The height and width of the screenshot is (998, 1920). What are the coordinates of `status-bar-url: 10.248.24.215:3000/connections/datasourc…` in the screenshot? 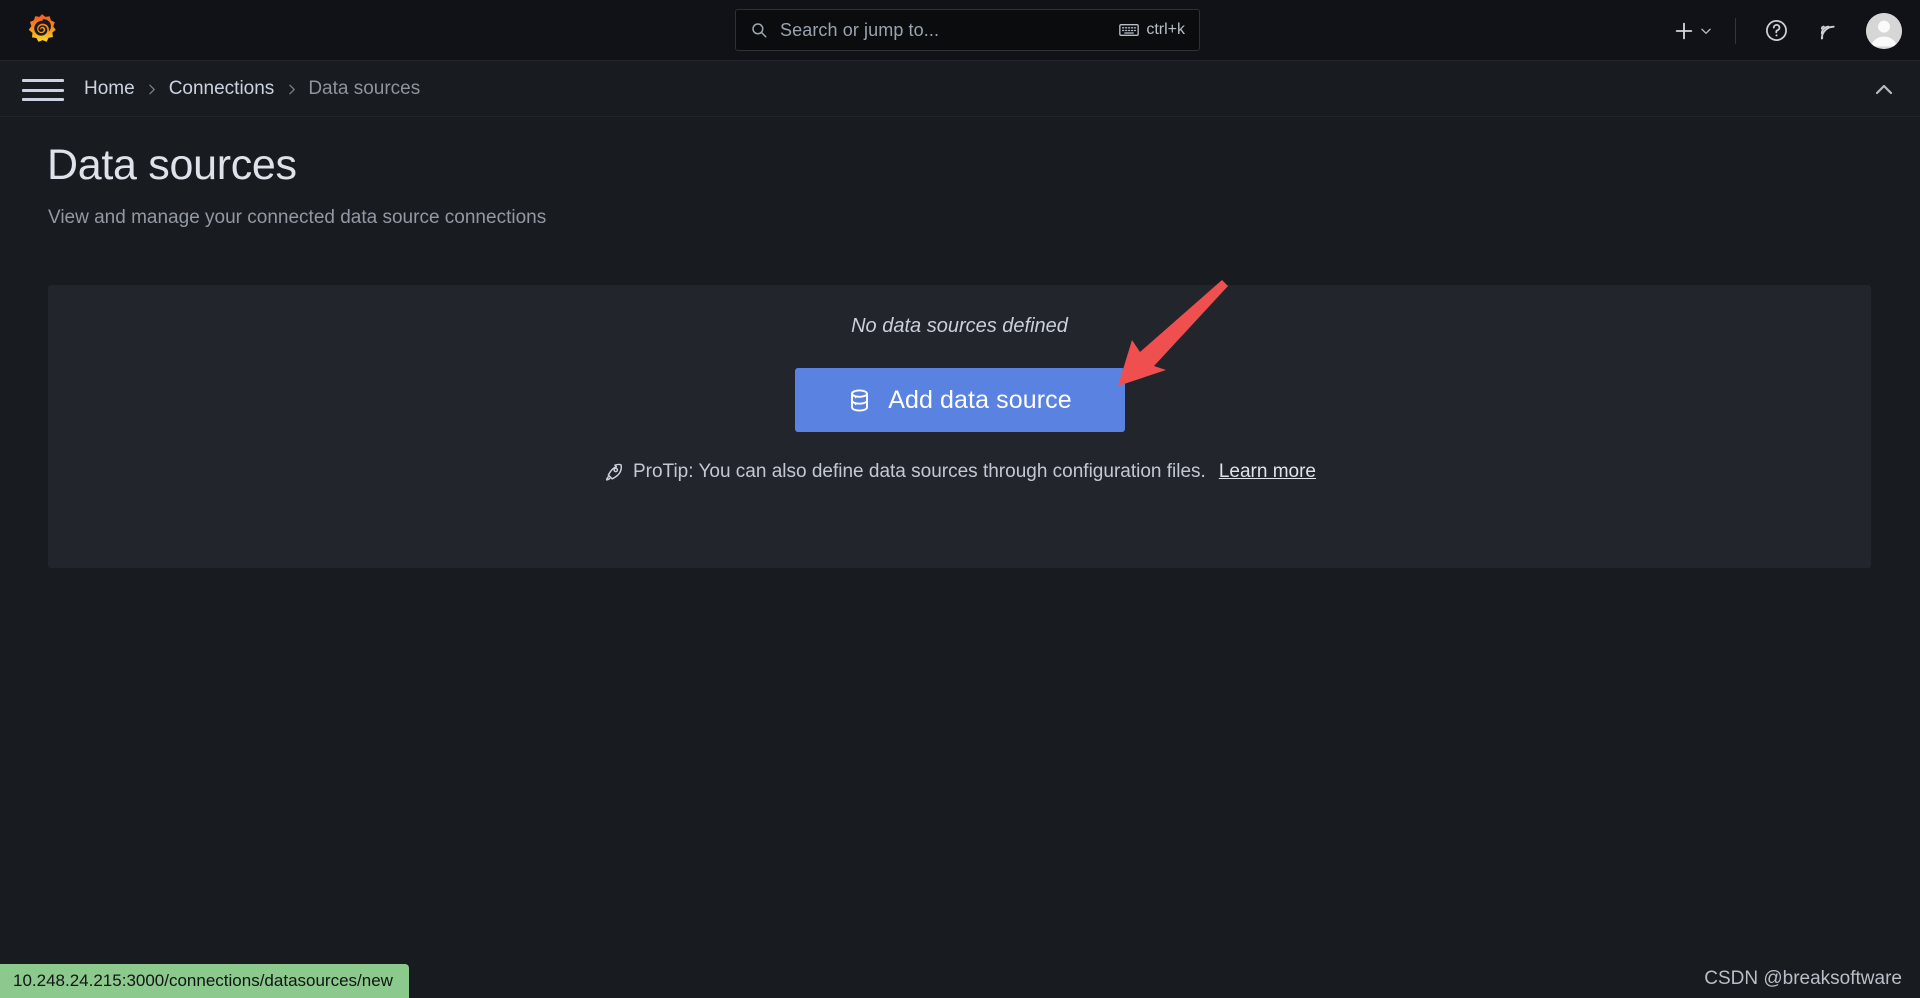 It's located at (204, 981).